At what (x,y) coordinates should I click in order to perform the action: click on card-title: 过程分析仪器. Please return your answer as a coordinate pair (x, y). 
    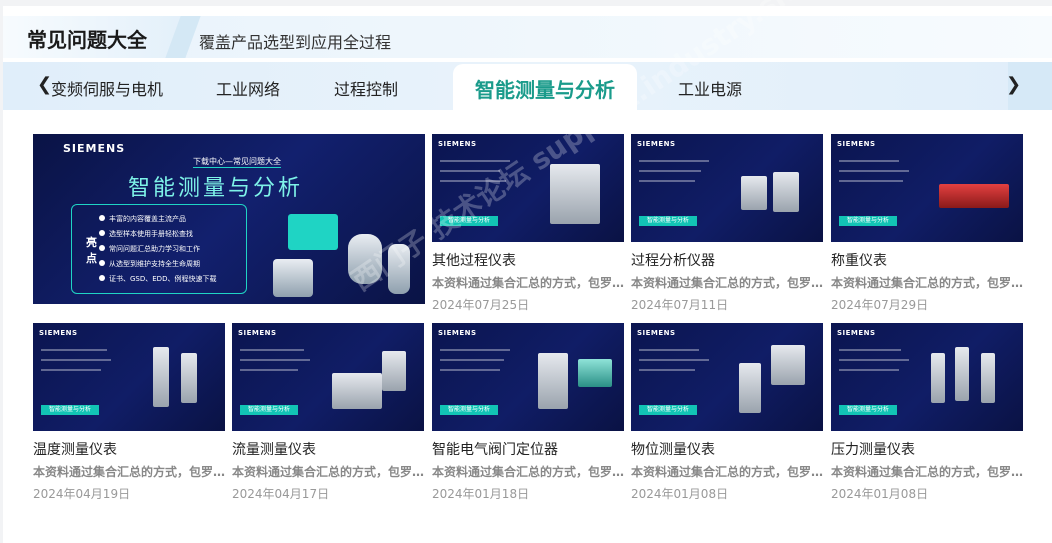
    Looking at the image, I should click on (727, 260).